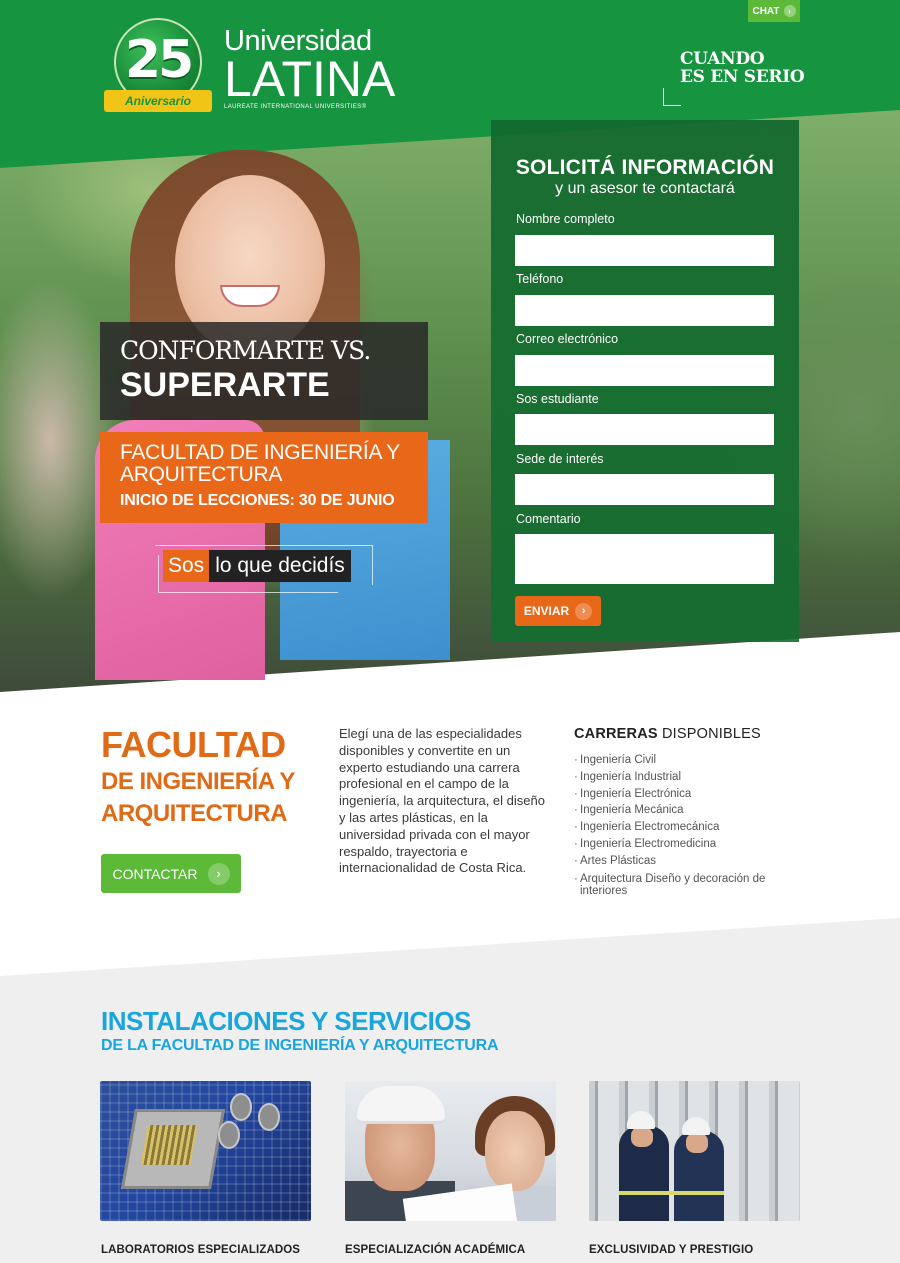 The width and height of the screenshot is (900, 1263). What do you see at coordinates (567, 339) in the screenshot?
I see `email-label: Correo electrónico` at bounding box center [567, 339].